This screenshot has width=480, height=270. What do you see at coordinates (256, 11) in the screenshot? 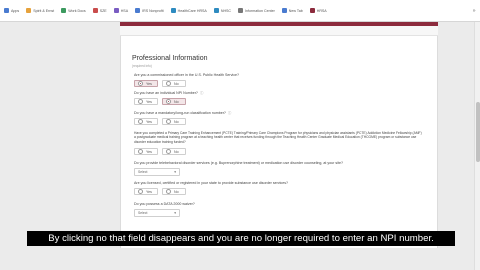
I see `bookmark-8: Information Center` at bounding box center [256, 11].